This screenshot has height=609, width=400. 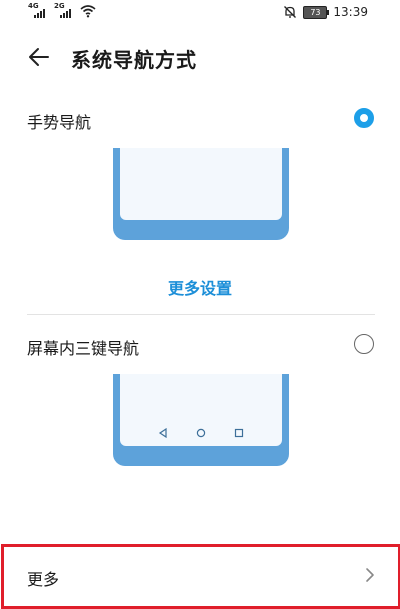 What do you see at coordinates (200, 120) in the screenshot?
I see `option-gesture-navigation: 手势导航` at bounding box center [200, 120].